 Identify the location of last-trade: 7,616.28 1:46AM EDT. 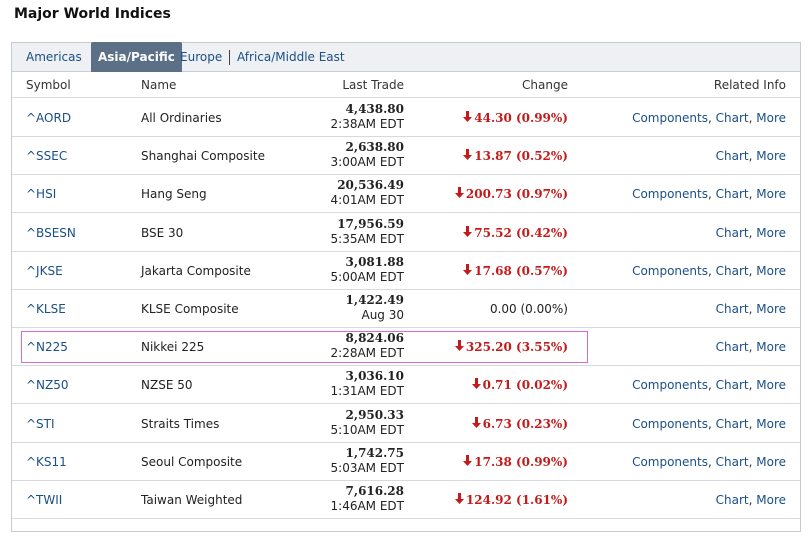
(367, 500).